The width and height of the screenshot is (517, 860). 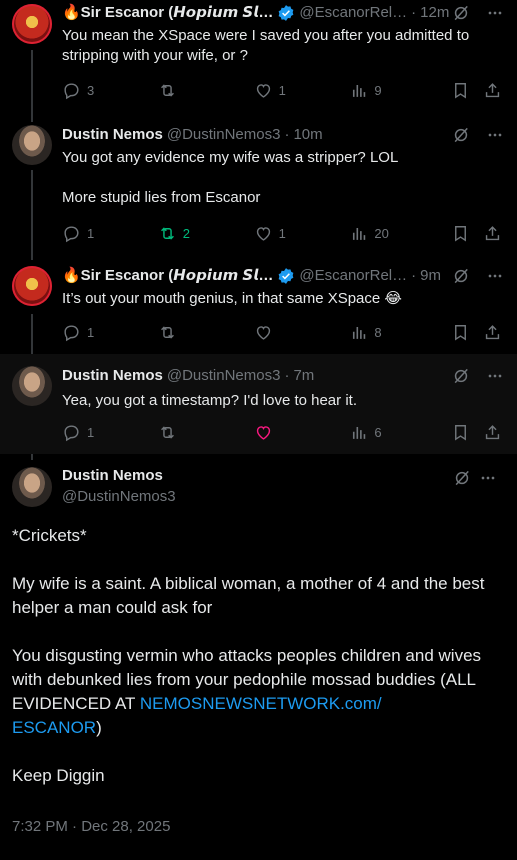 What do you see at coordinates (400, 432) in the screenshot?
I see `views-button: 6` at bounding box center [400, 432].